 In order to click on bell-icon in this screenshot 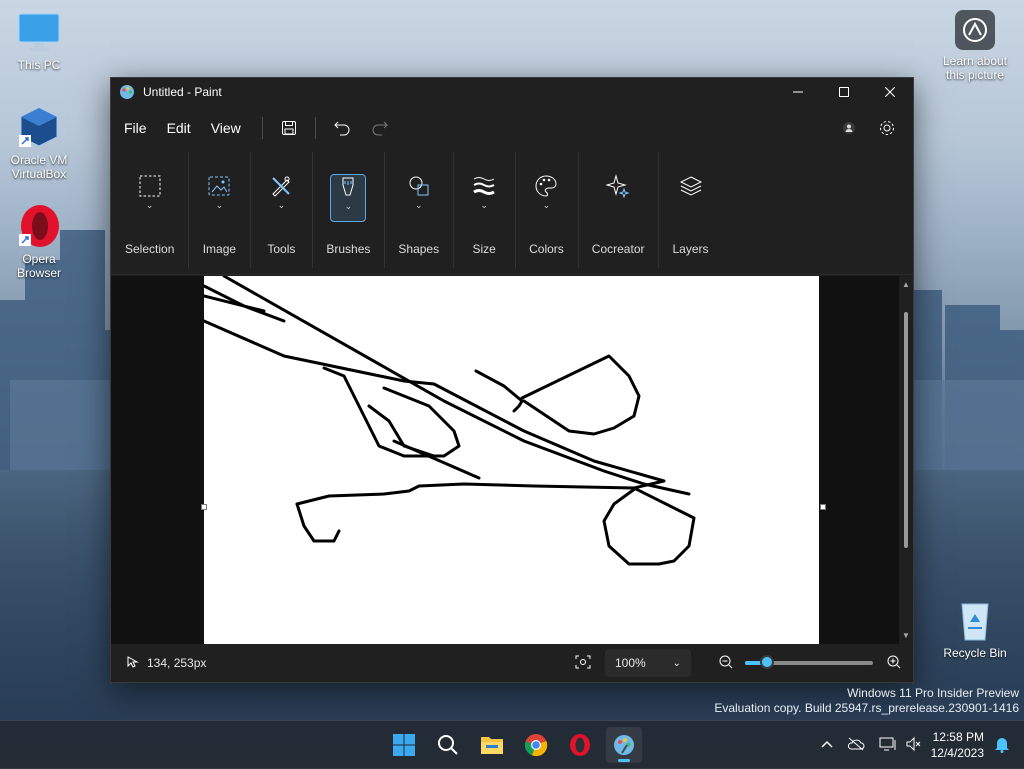, I will do `click(1002, 745)`.